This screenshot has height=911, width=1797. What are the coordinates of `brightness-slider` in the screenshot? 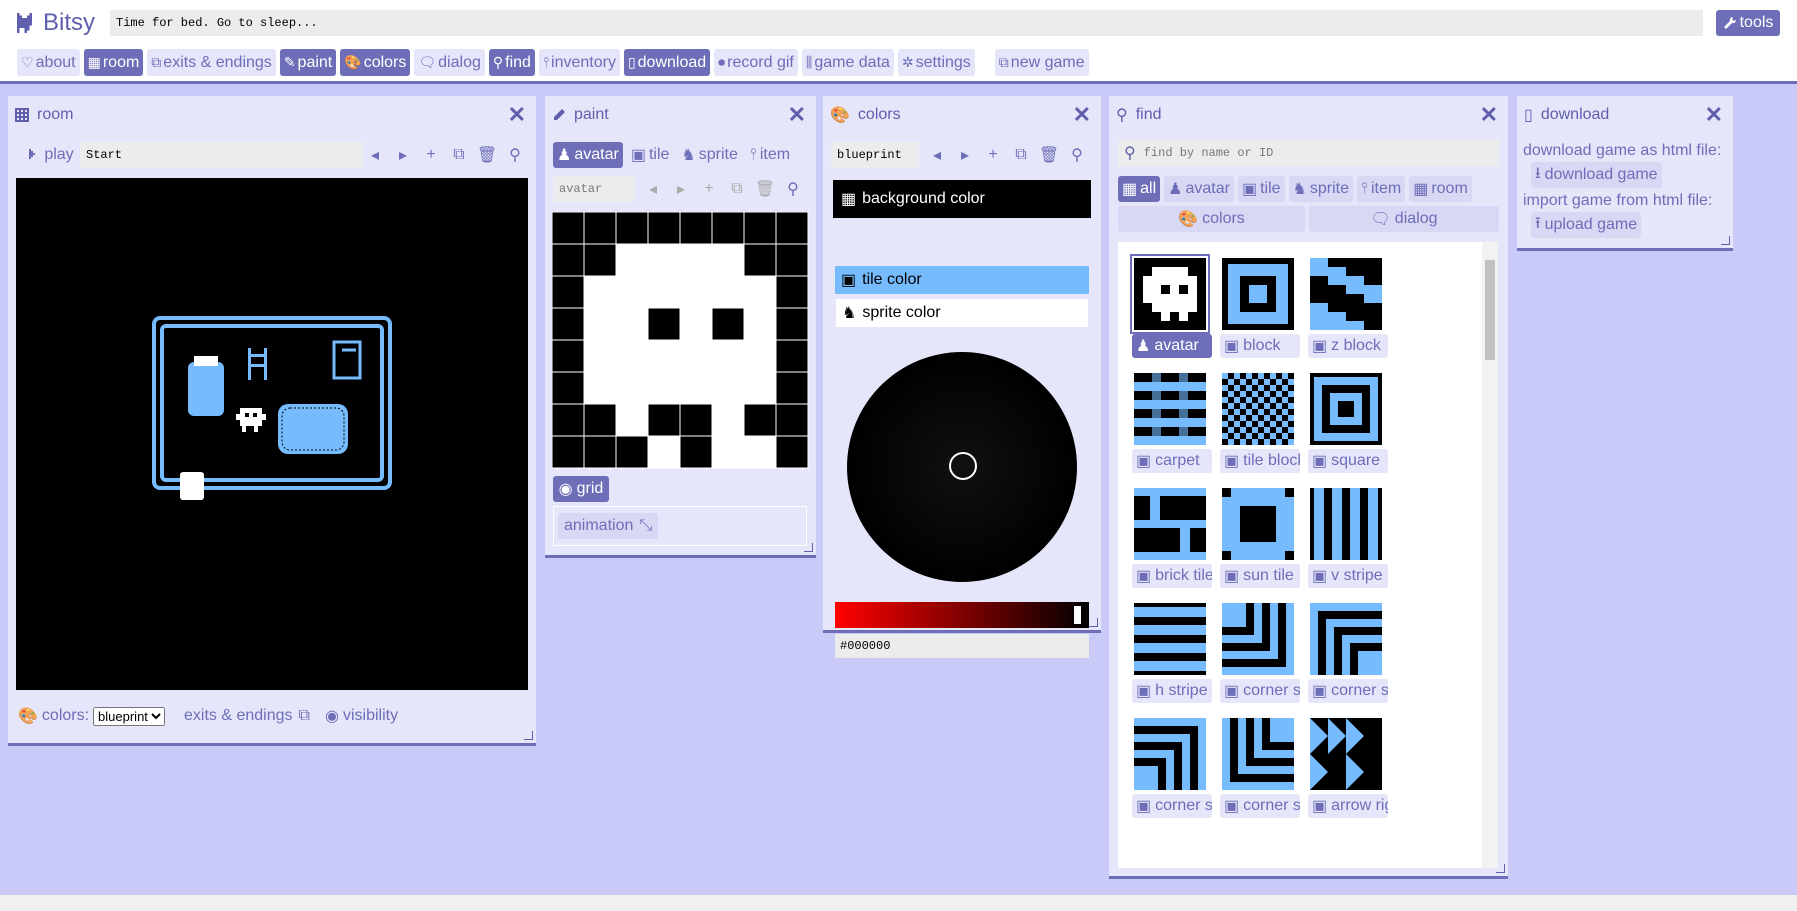 It's located at (962, 615).